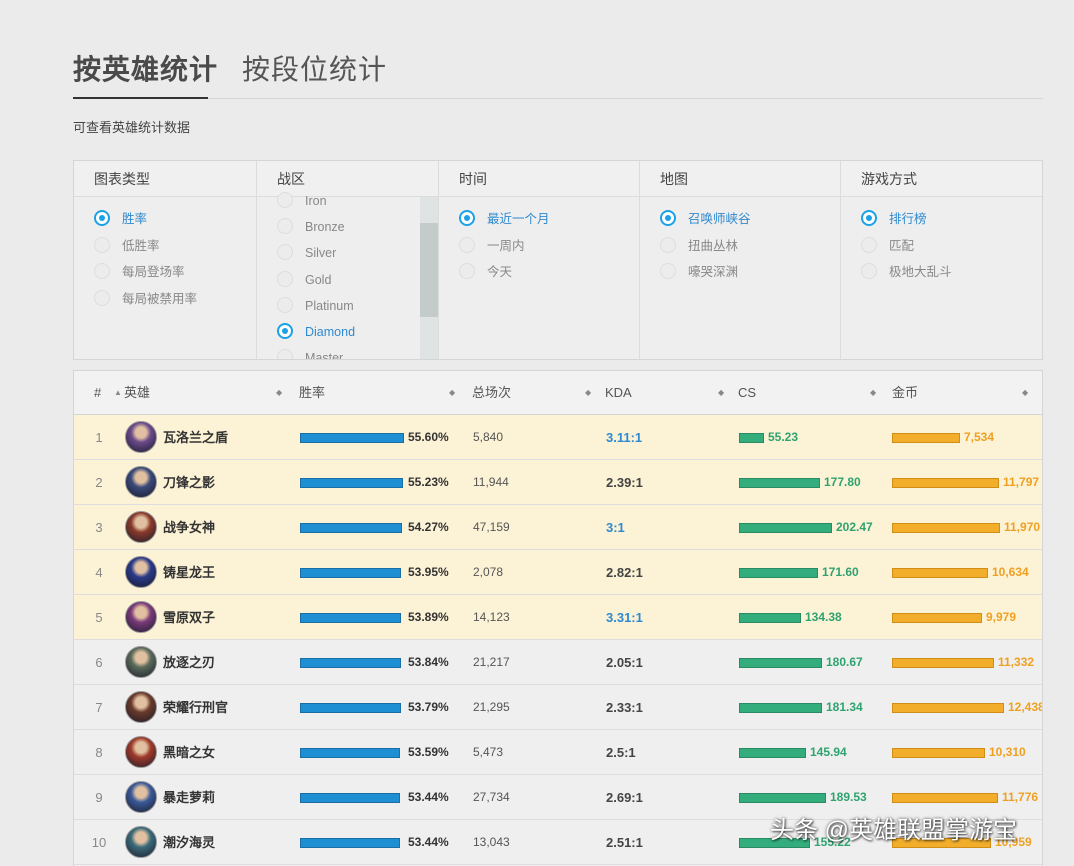 This screenshot has width=1074, height=866. Describe the element at coordinates (316, 332) in the screenshot. I see `filter-option: Diamond` at that location.